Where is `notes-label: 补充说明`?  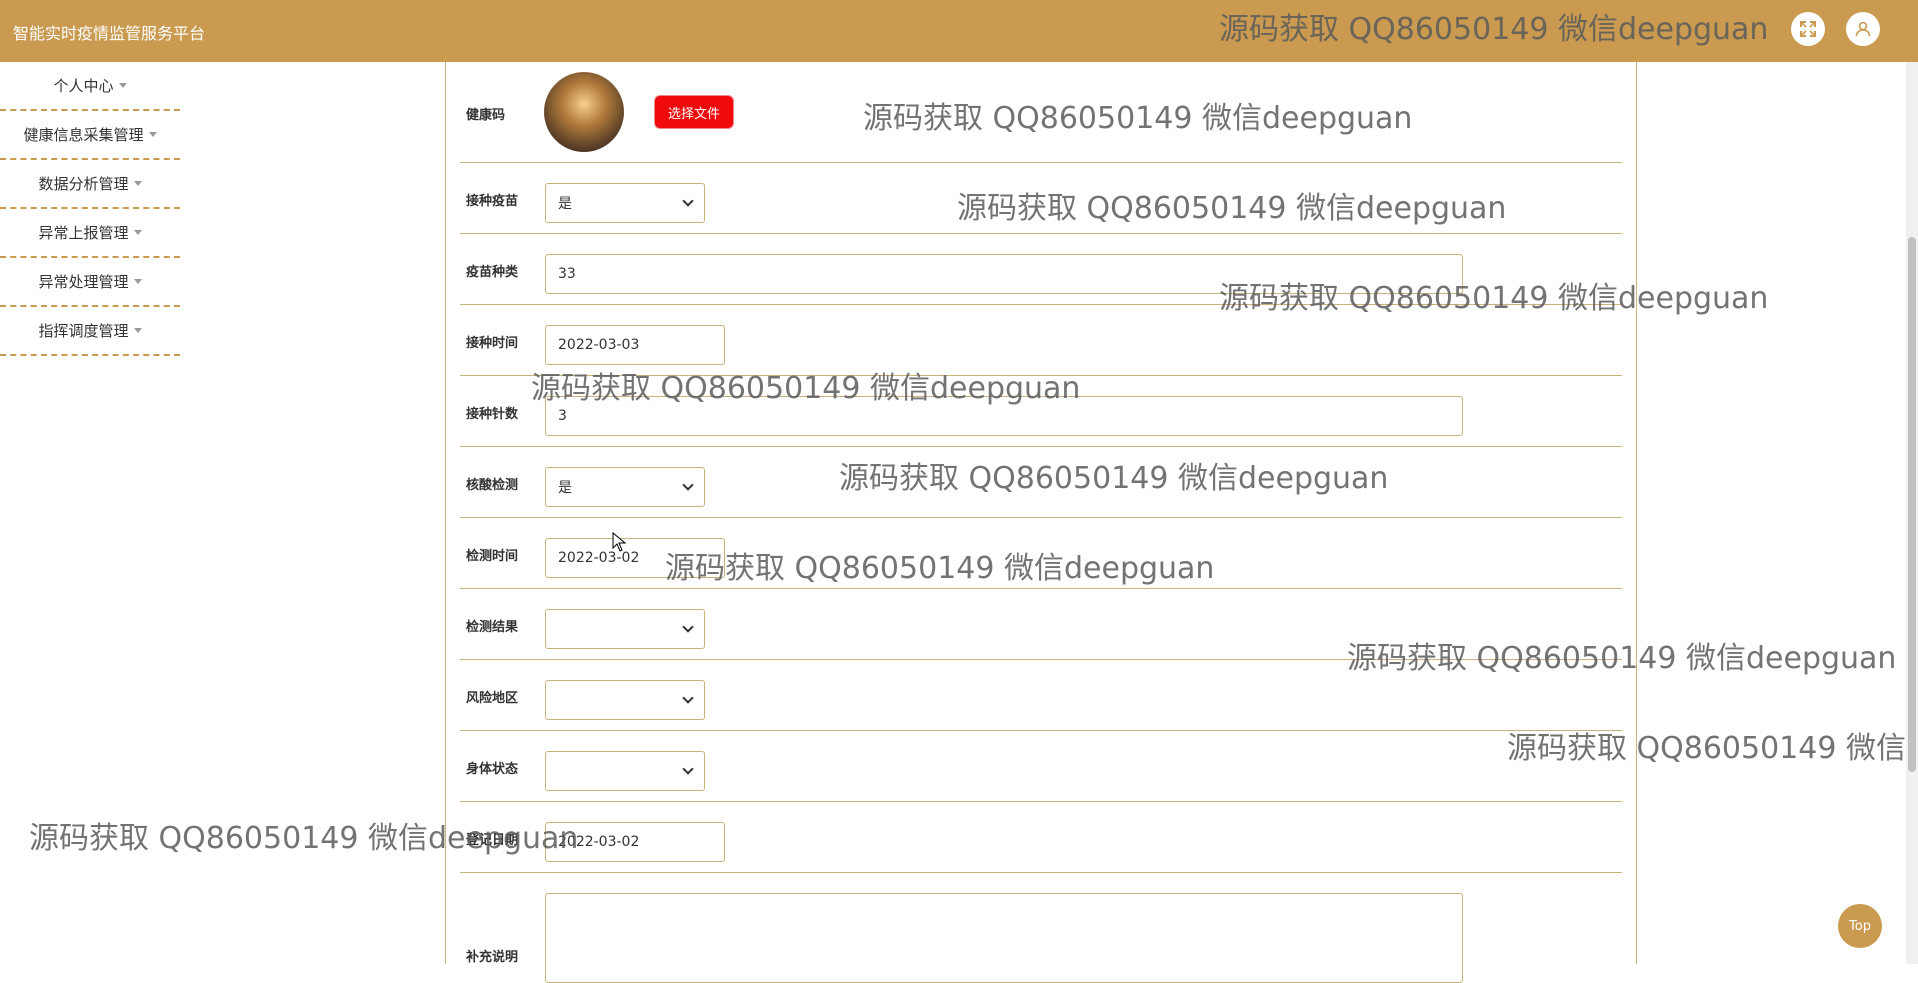 notes-label: 补充说明 is located at coordinates (492, 957).